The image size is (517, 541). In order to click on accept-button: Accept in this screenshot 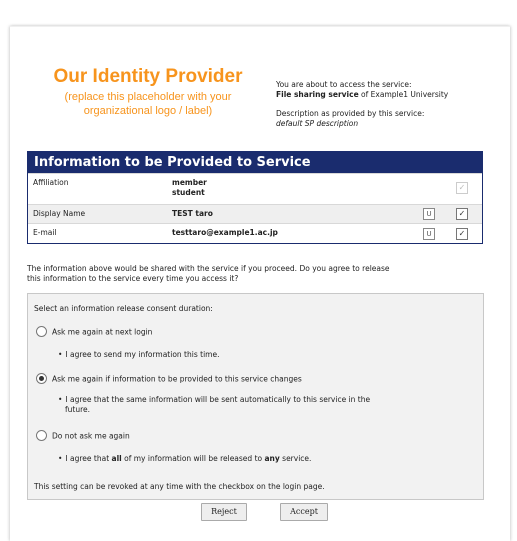, I will do `click(304, 512)`.